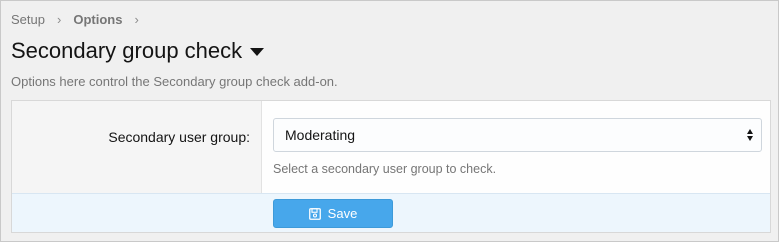 This screenshot has height=242, width=779. Describe the element at coordinates (28, 19) in the screenshot. I see `breadcrumb-setup: Setup` at that location.